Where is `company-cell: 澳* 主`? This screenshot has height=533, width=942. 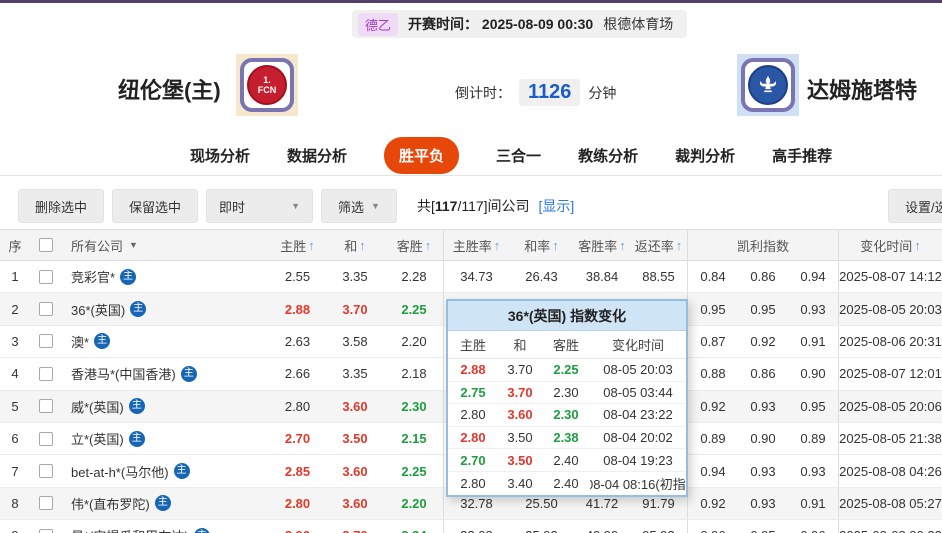 company-cell: 澳* 主 is located at coordinates (166, 341).